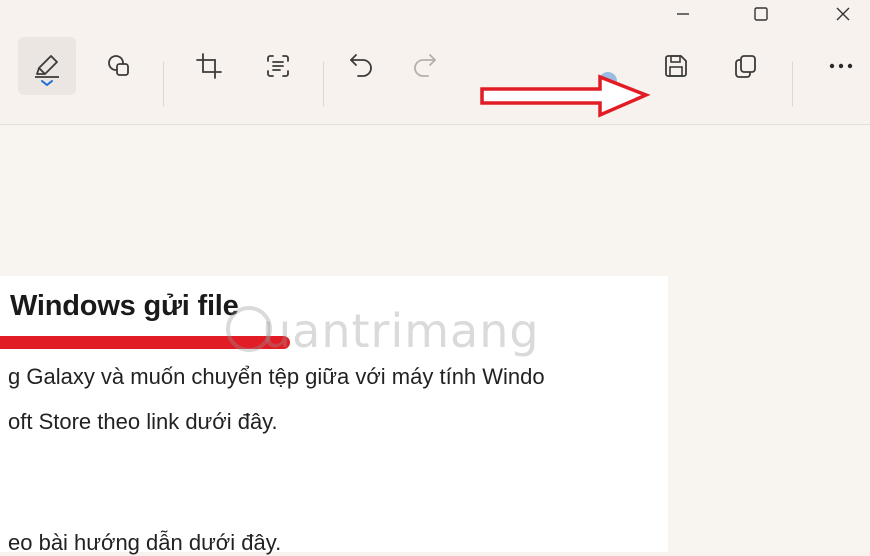 Image resolution: width=870 pixels, height=556 pixels. Describe the element at coordinates (435, 14) in the screenshot. I see `title-bar` at that location.